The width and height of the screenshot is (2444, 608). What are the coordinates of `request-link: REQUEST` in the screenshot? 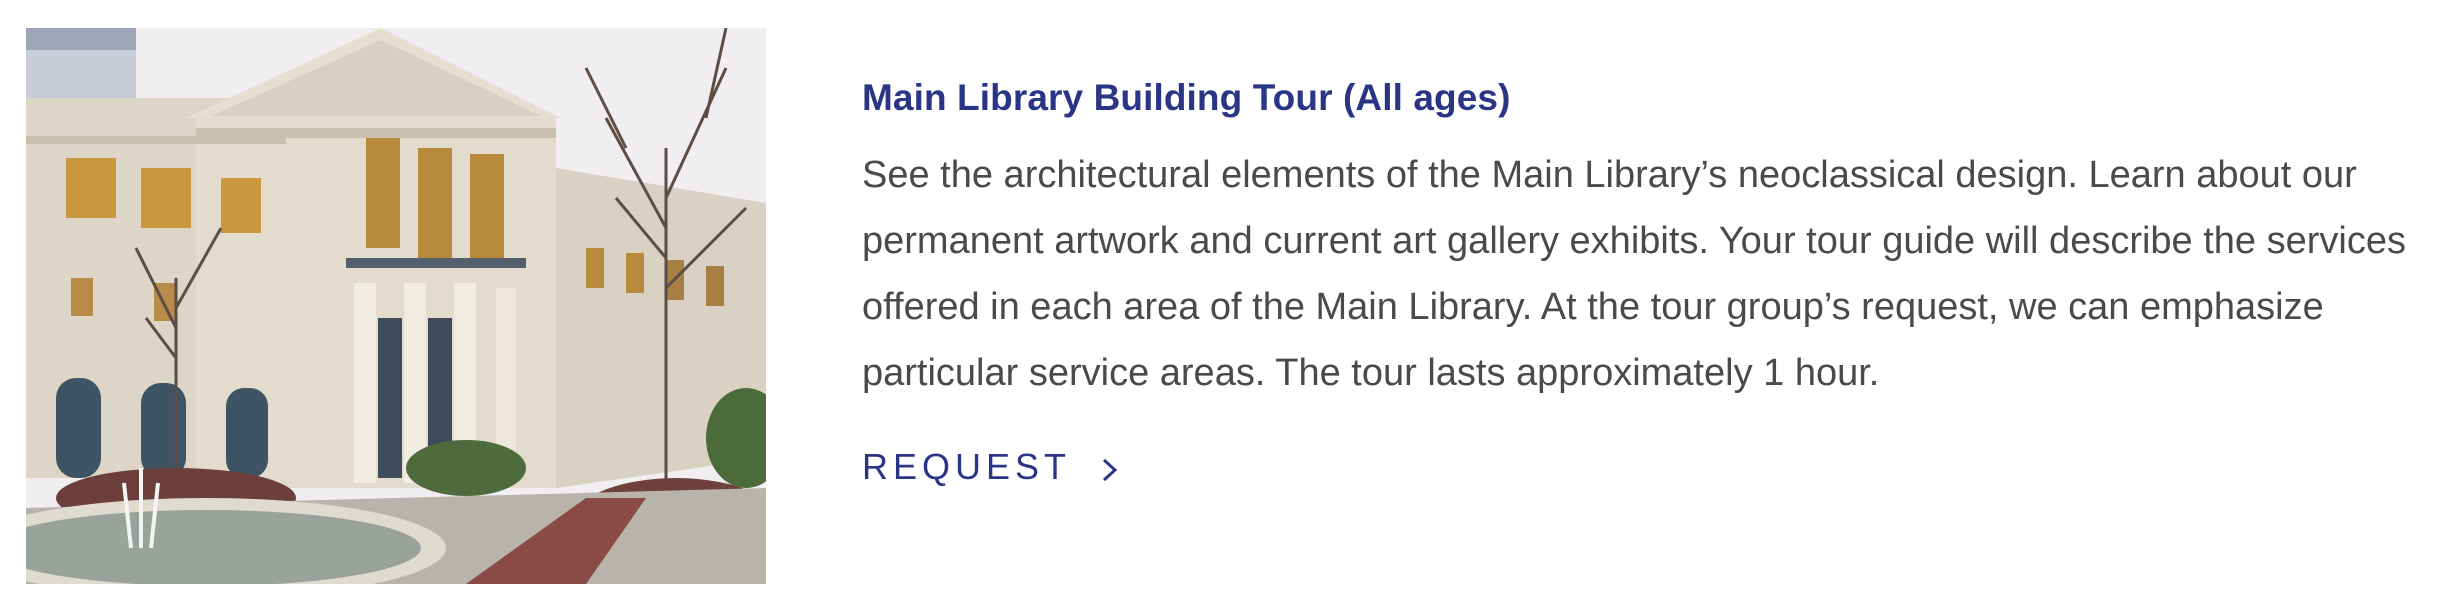 It's located at (991, 467).